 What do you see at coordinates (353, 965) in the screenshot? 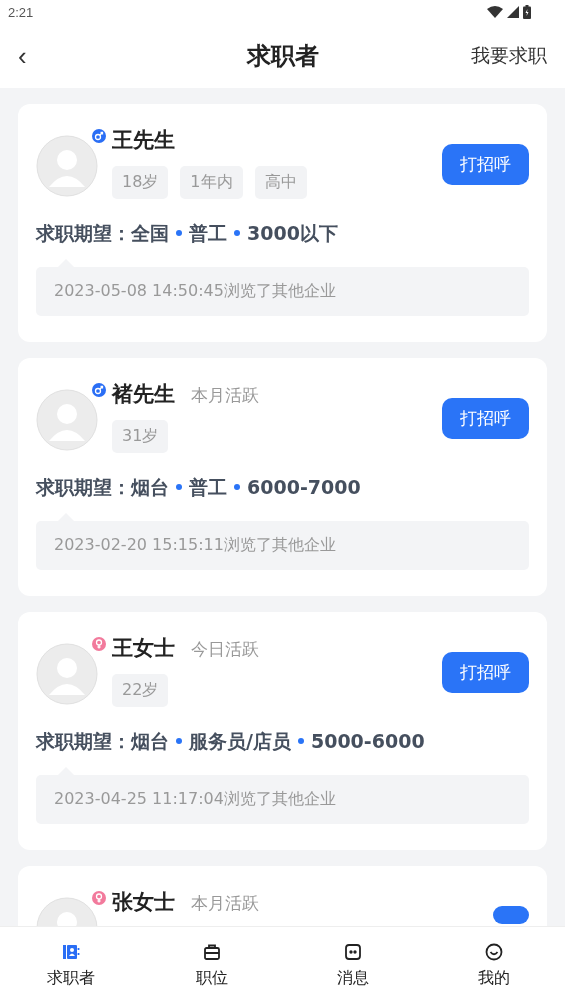
I see `tab-item: 消息` at bounding box center [353, 965].